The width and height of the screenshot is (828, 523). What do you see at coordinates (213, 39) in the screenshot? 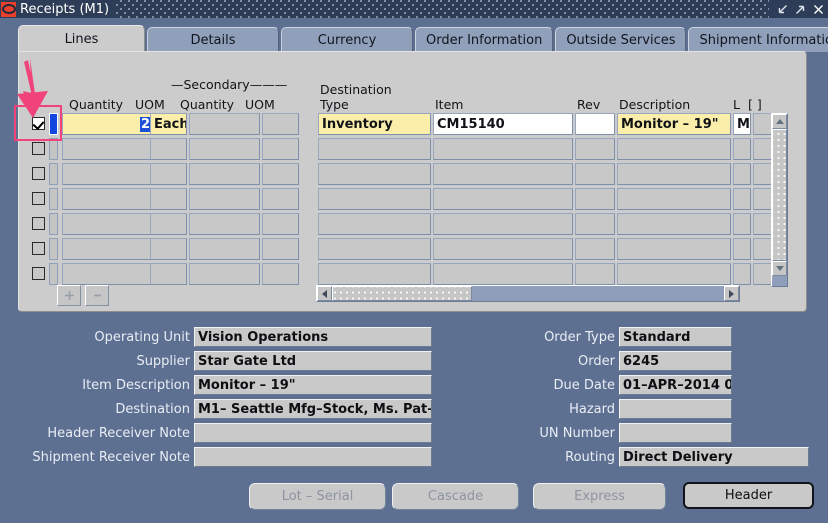
I see `tab-details: Details` at bounding box center [213, 39].